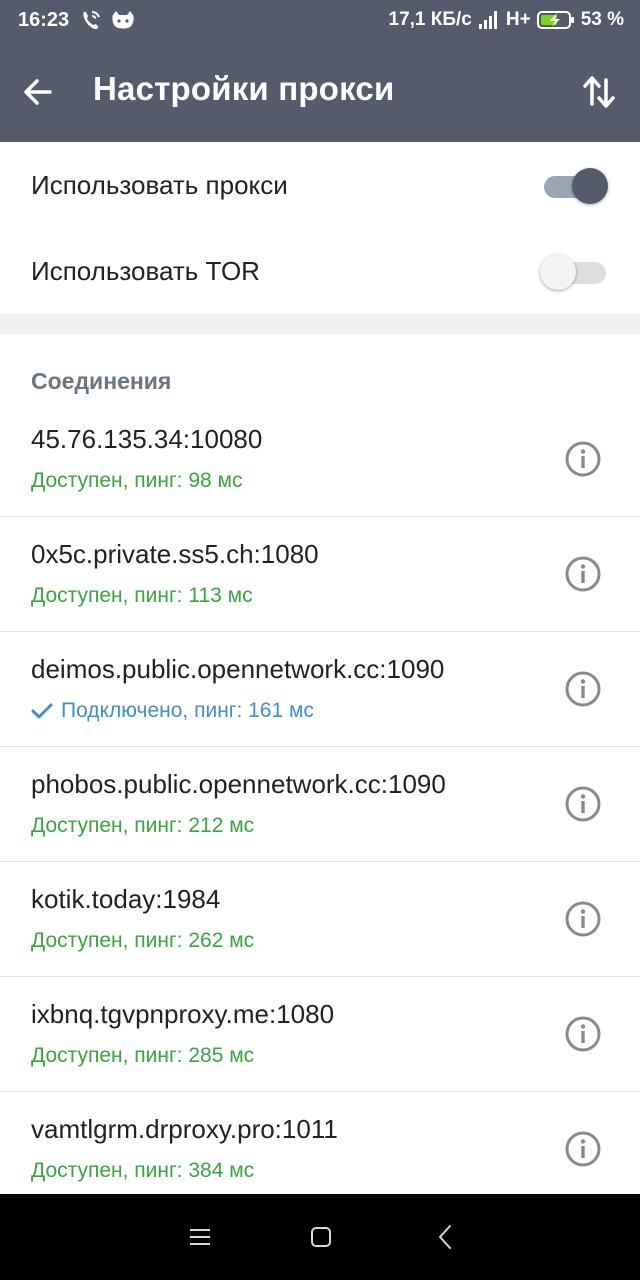  I want to click on proxy-toggles: Использовать прокси Использовать TOR, so click(320, 228).